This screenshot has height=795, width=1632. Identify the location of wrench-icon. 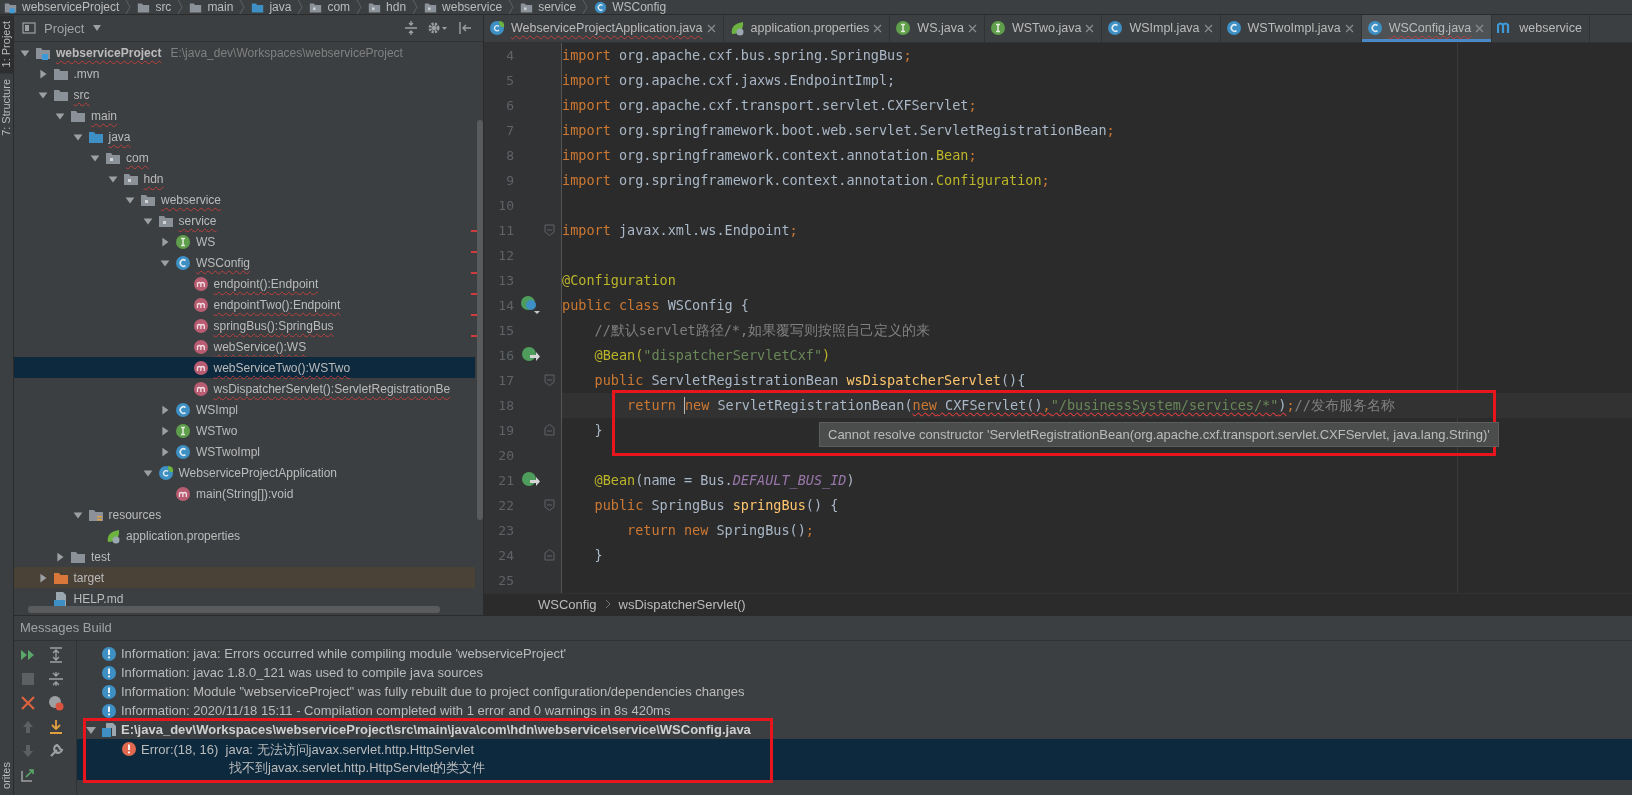
(56, 751).